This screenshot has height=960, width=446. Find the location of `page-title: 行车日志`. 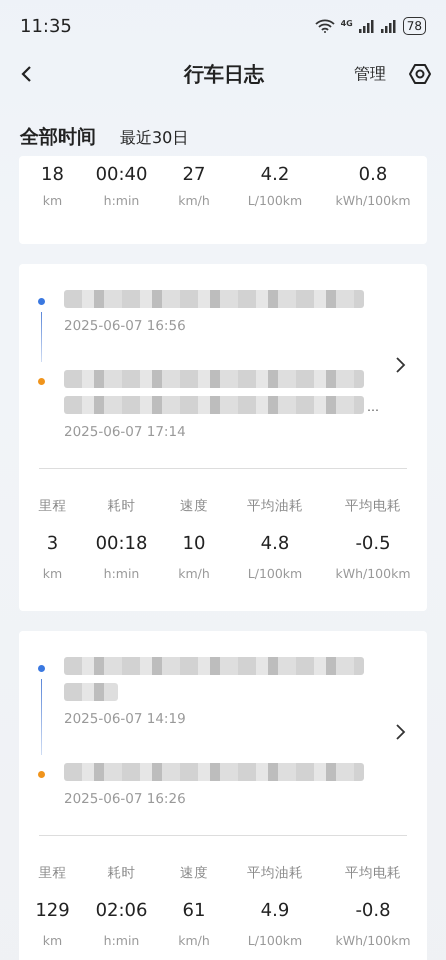

page-title: 行车日志 is located at coordinates (224, 74).